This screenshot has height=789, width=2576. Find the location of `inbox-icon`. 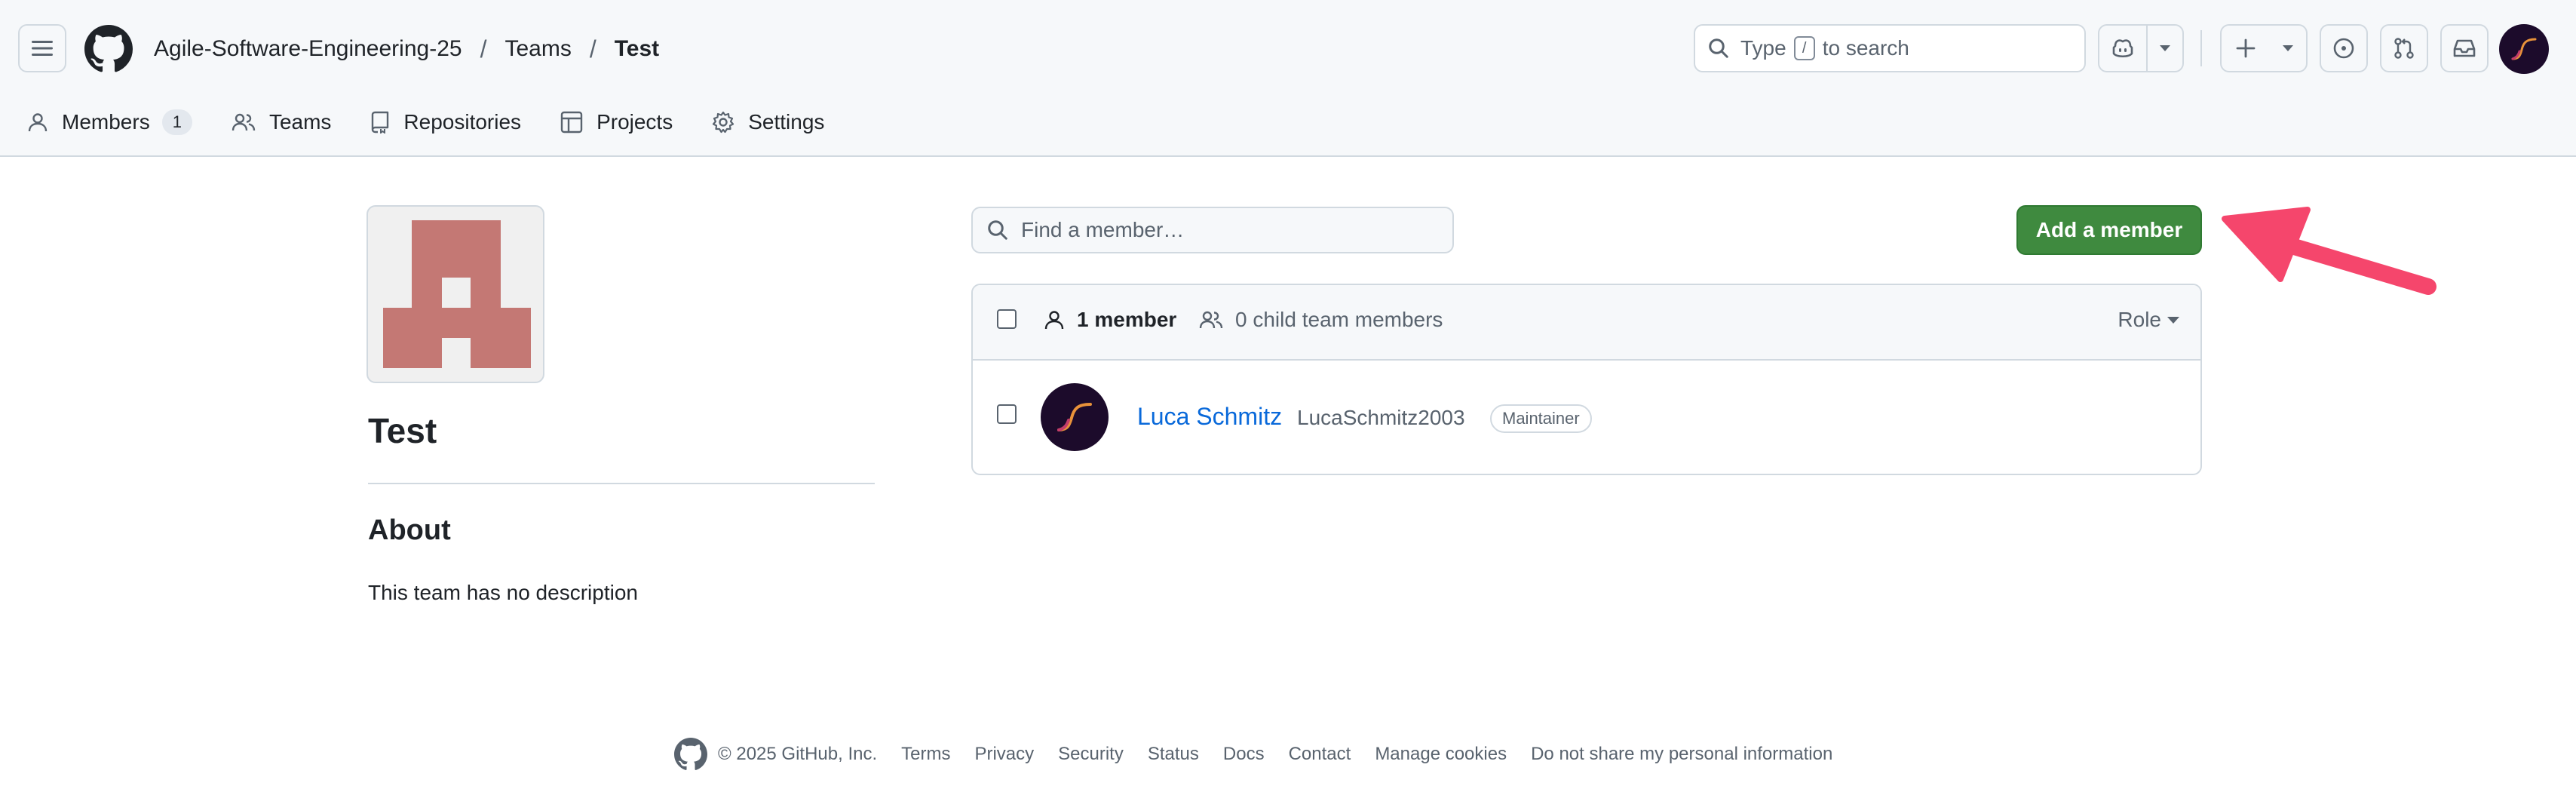

inbox-icon is located at coordinates (2464, 48).